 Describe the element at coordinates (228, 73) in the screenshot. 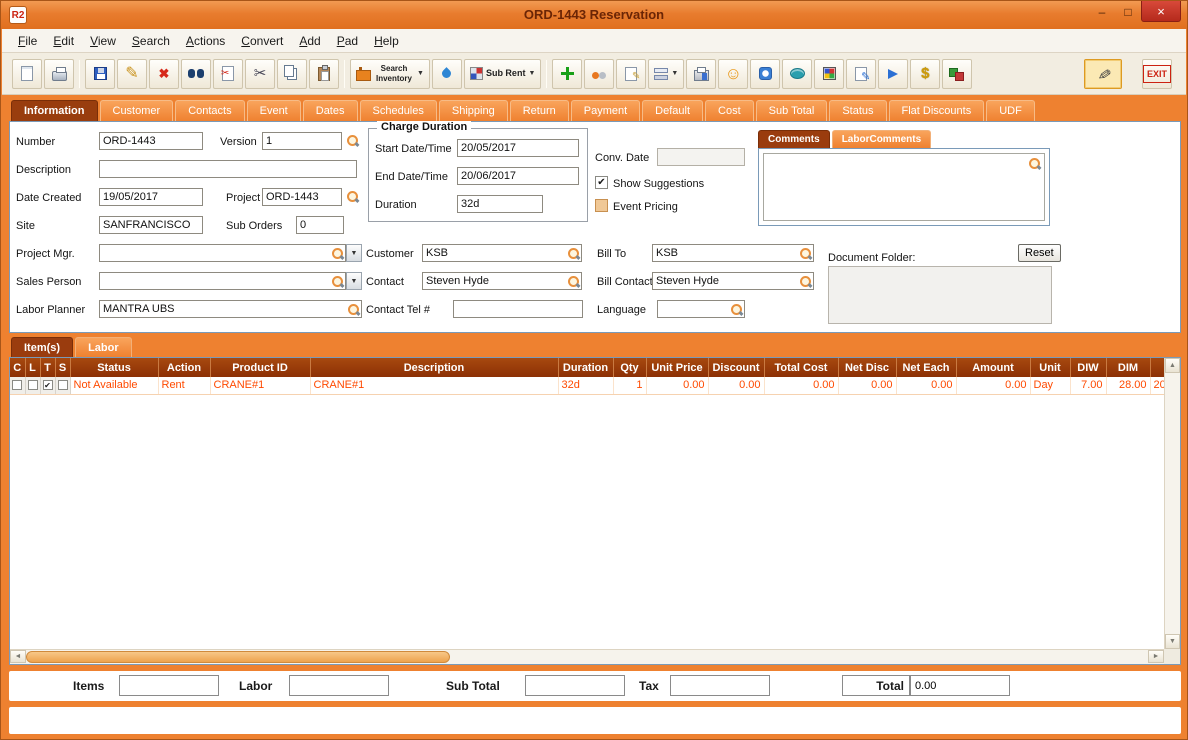

I see `remove-line-button` at that location.